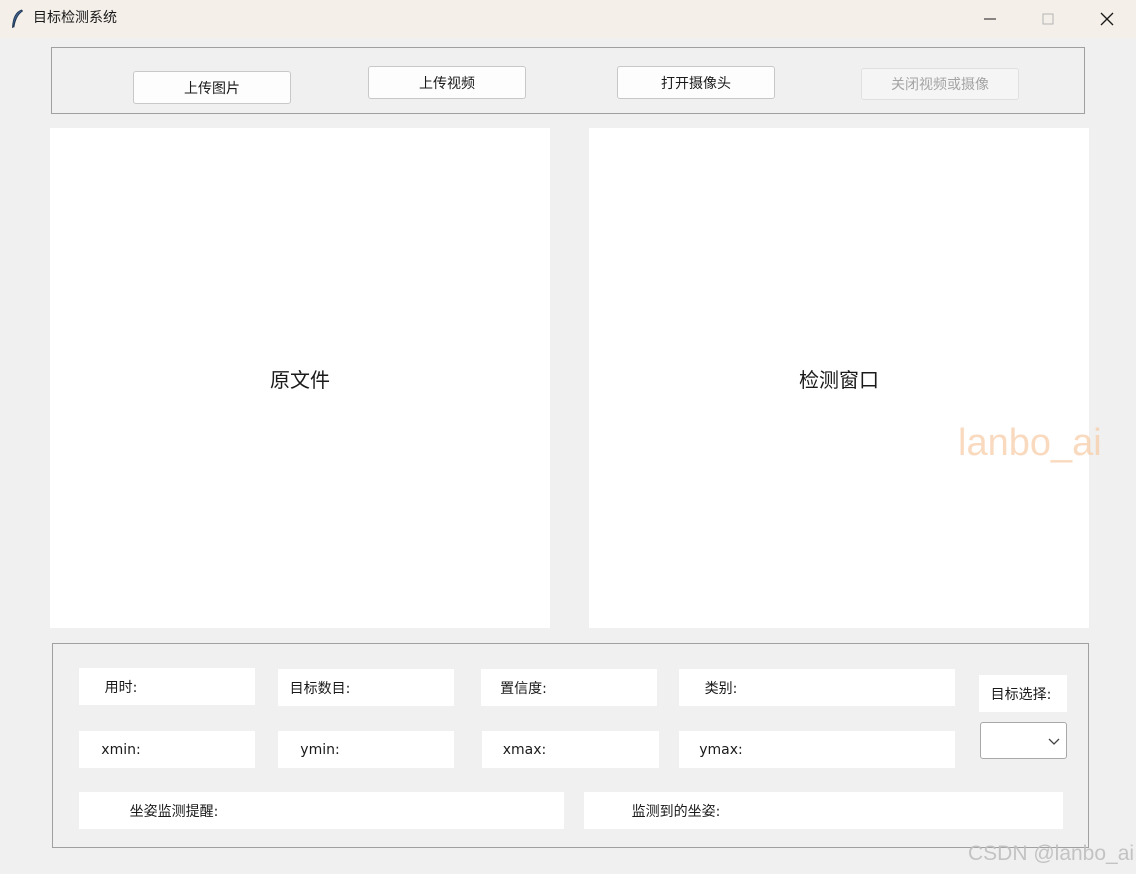  Describe the element at coordinates (1051, 853) in the screenshot. I see `corner-watermark: CSDN @lanbo_ai` at that location.